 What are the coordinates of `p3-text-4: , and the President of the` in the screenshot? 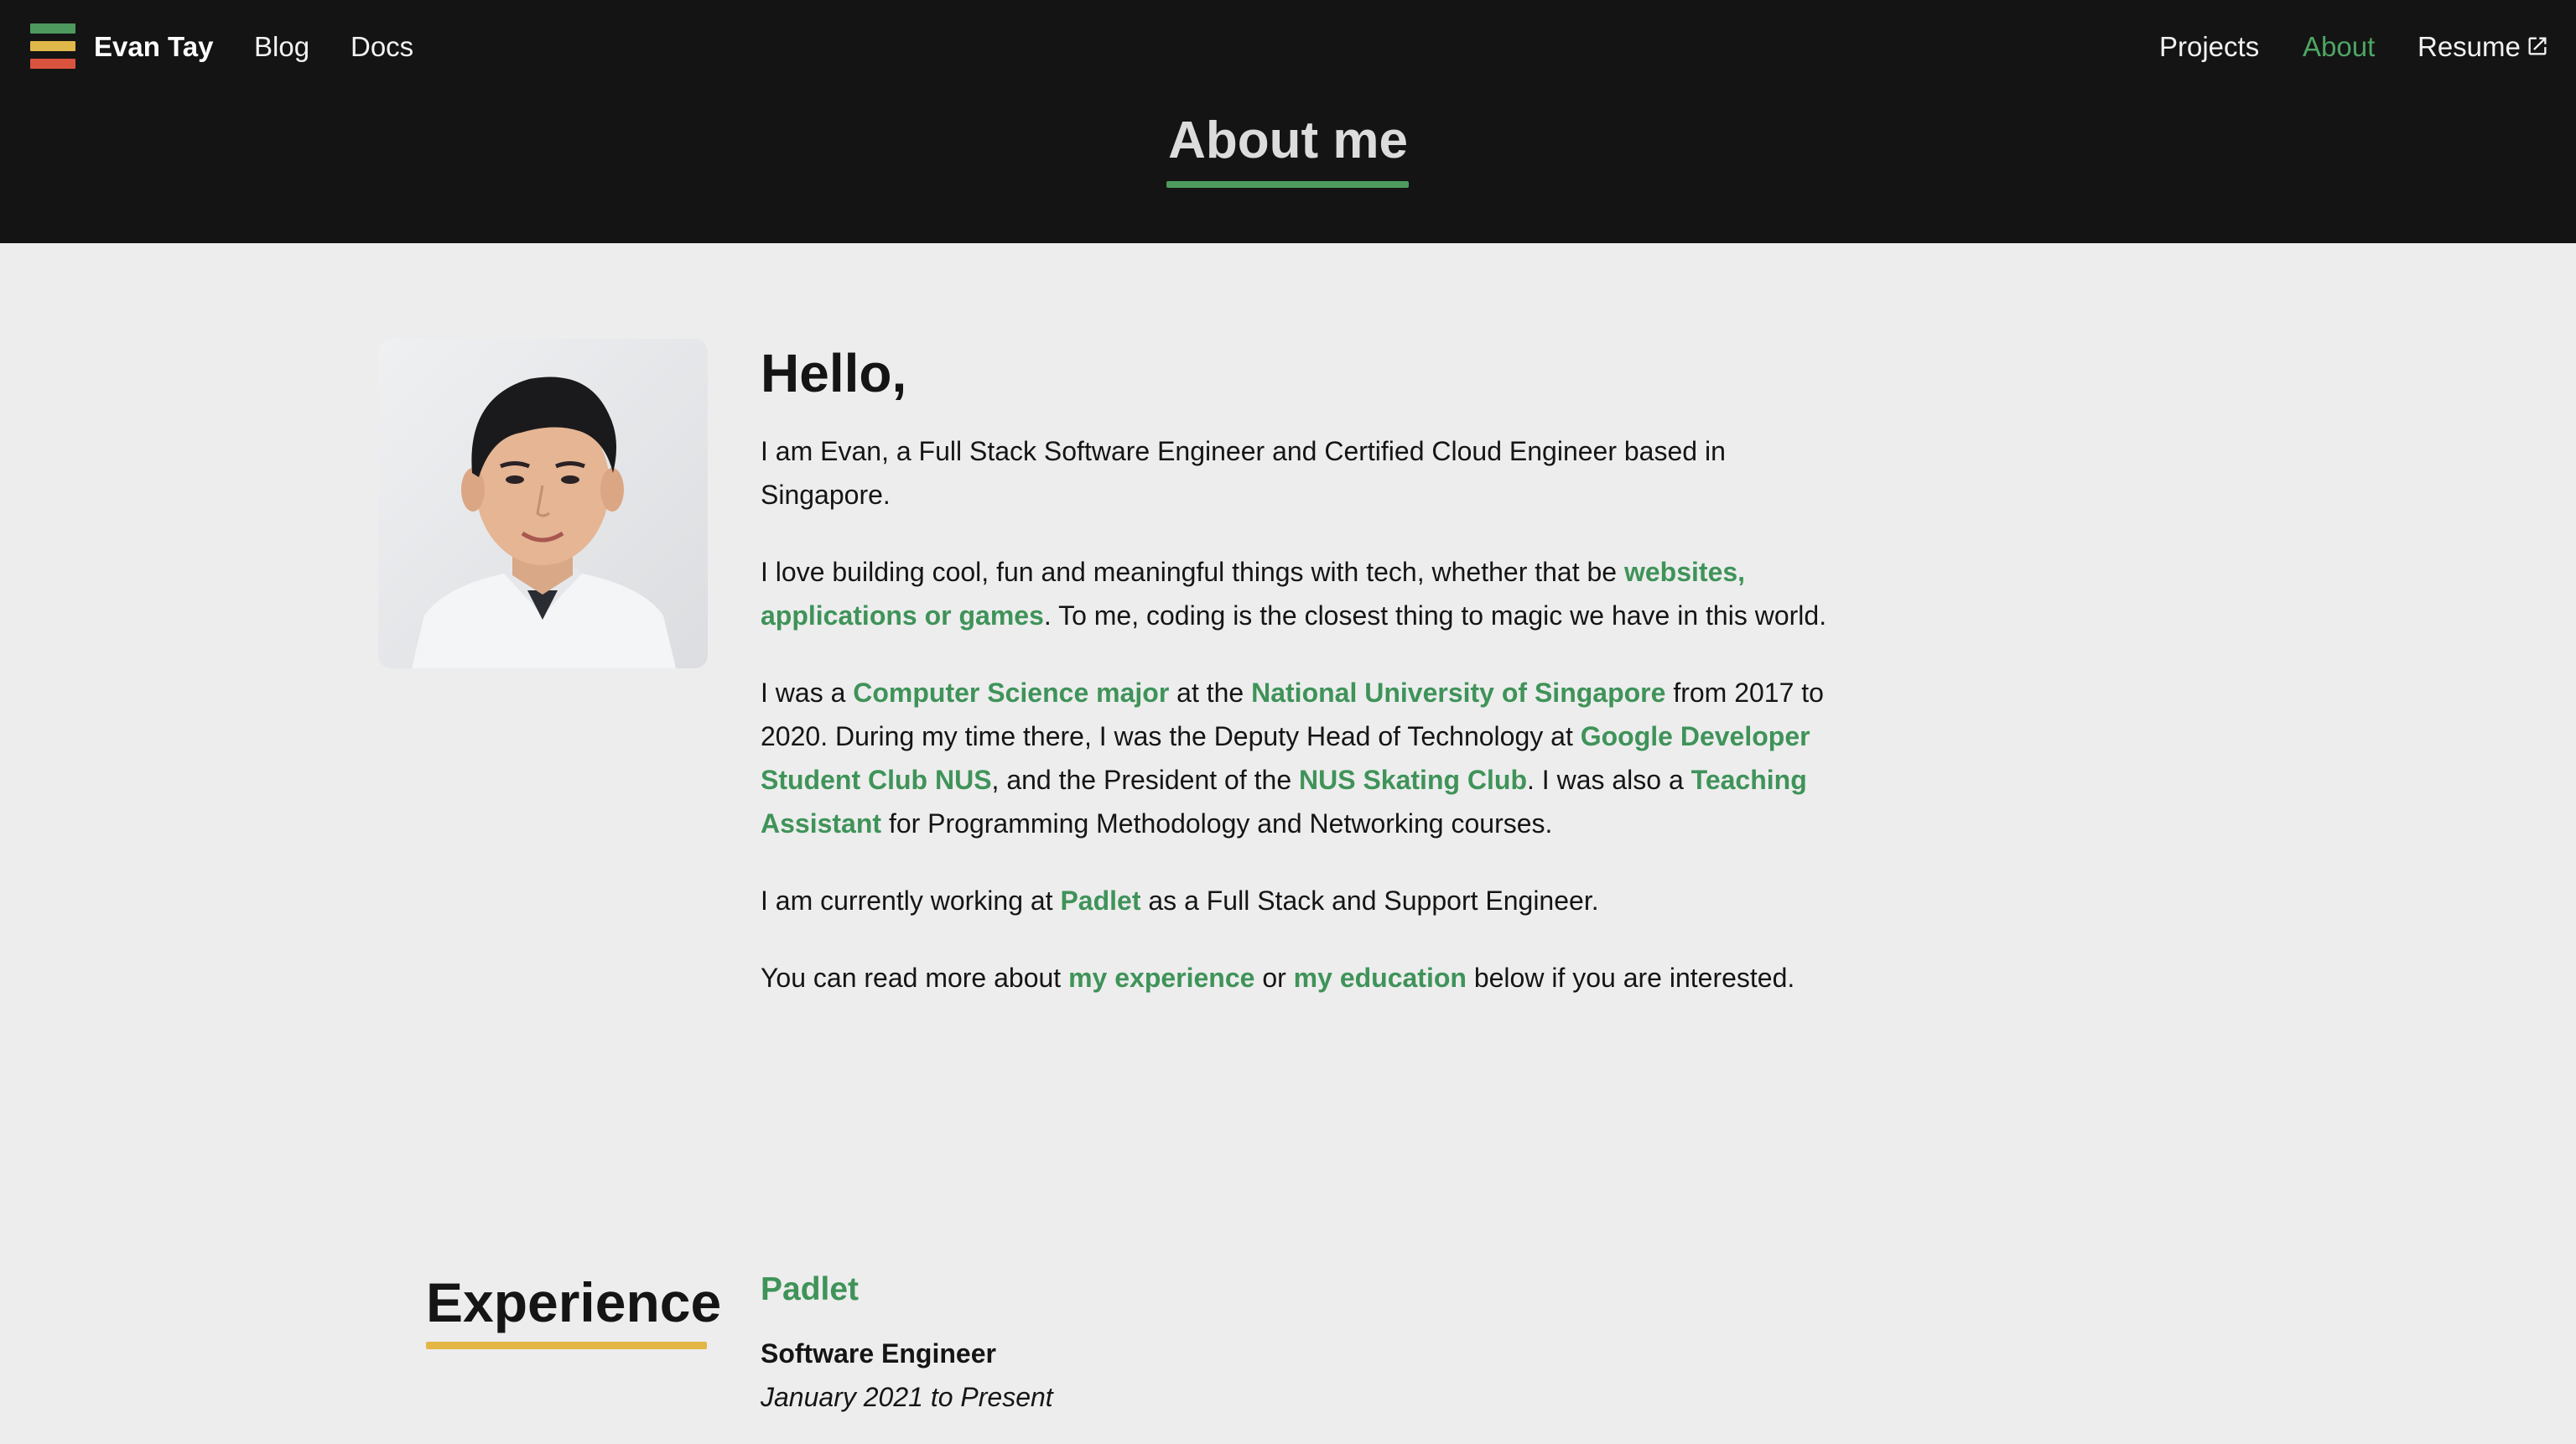 It's located at (1145, 780).